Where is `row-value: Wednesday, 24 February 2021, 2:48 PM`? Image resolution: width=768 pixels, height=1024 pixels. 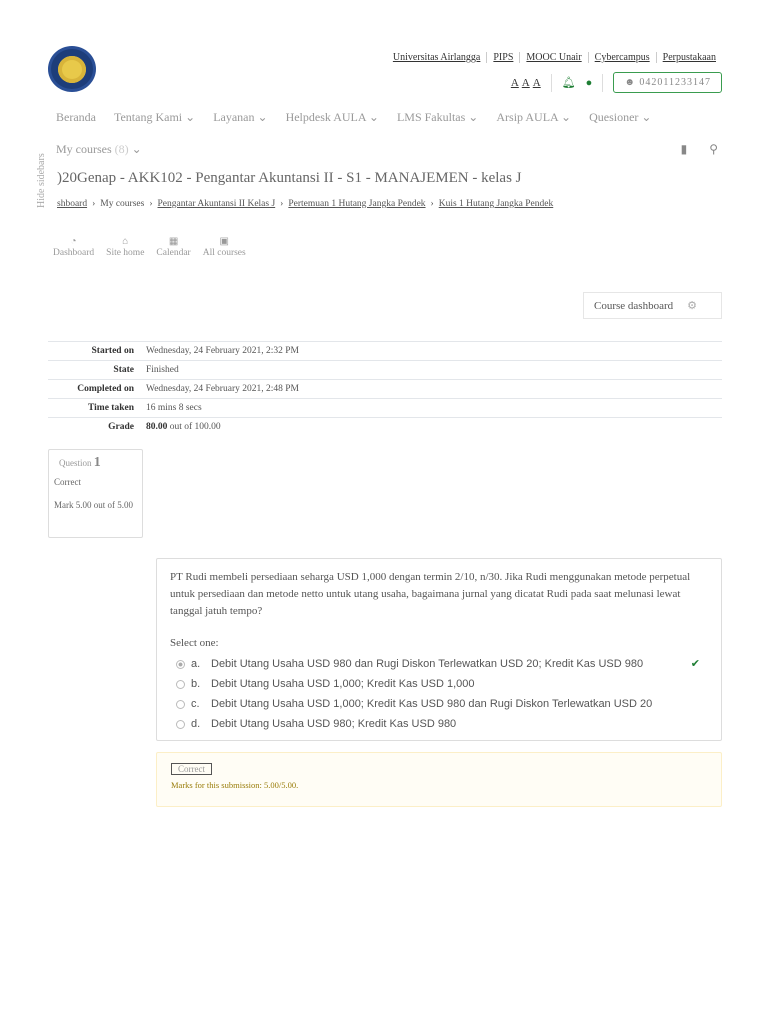
row-value: Wednesday, 24 February 2021, 2:48 PM is located at coordinates (431, 389).